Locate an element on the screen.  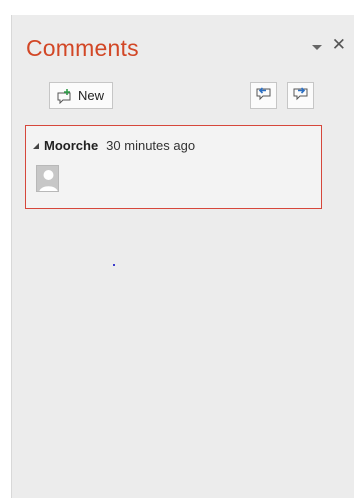
new-comment-icon is located at coordinates (65, 96).